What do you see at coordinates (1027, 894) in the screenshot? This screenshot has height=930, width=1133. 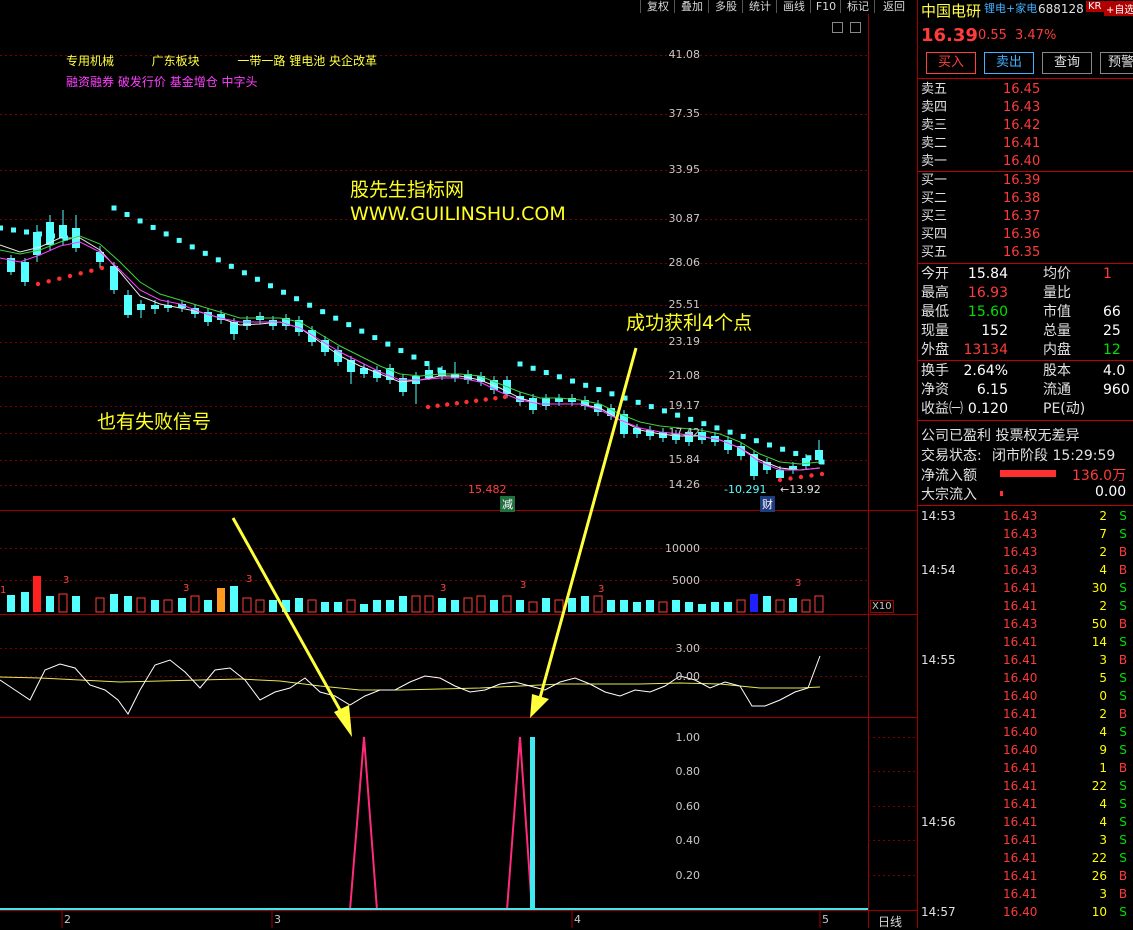 I see `tick-row: 16.41 3 B` at bounding box center [1027, 894].